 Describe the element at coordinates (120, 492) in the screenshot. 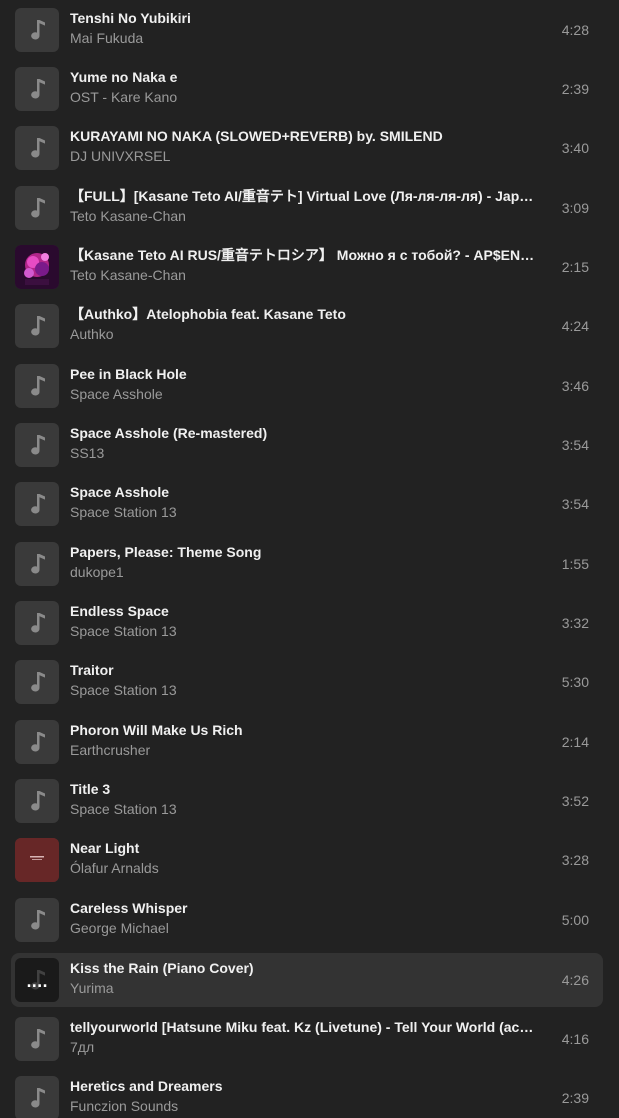

I see `track-title: Space Asshole` at that location.